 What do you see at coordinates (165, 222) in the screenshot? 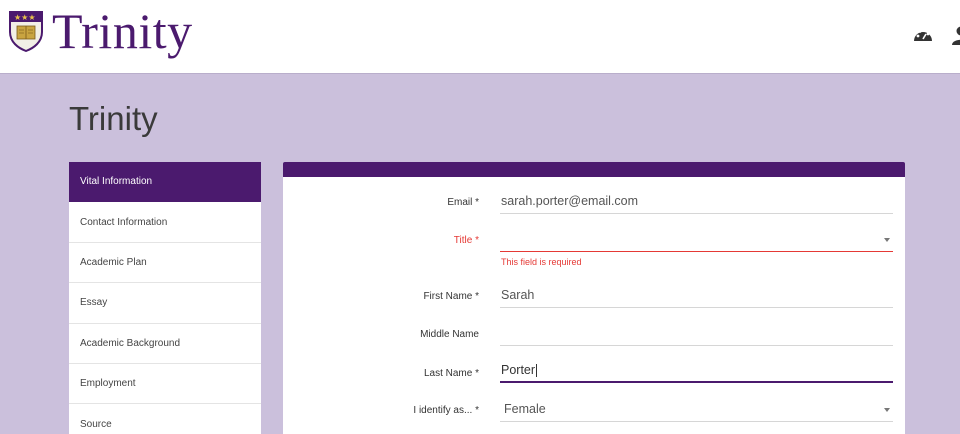
I see `sidebar-item-contact-information: Contact Information` at bounding box center [165, 222].